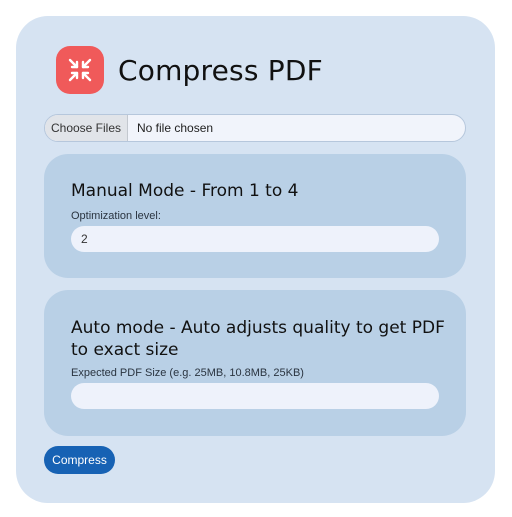  I want to click on compress-arrows-icon, so click(80, 70).